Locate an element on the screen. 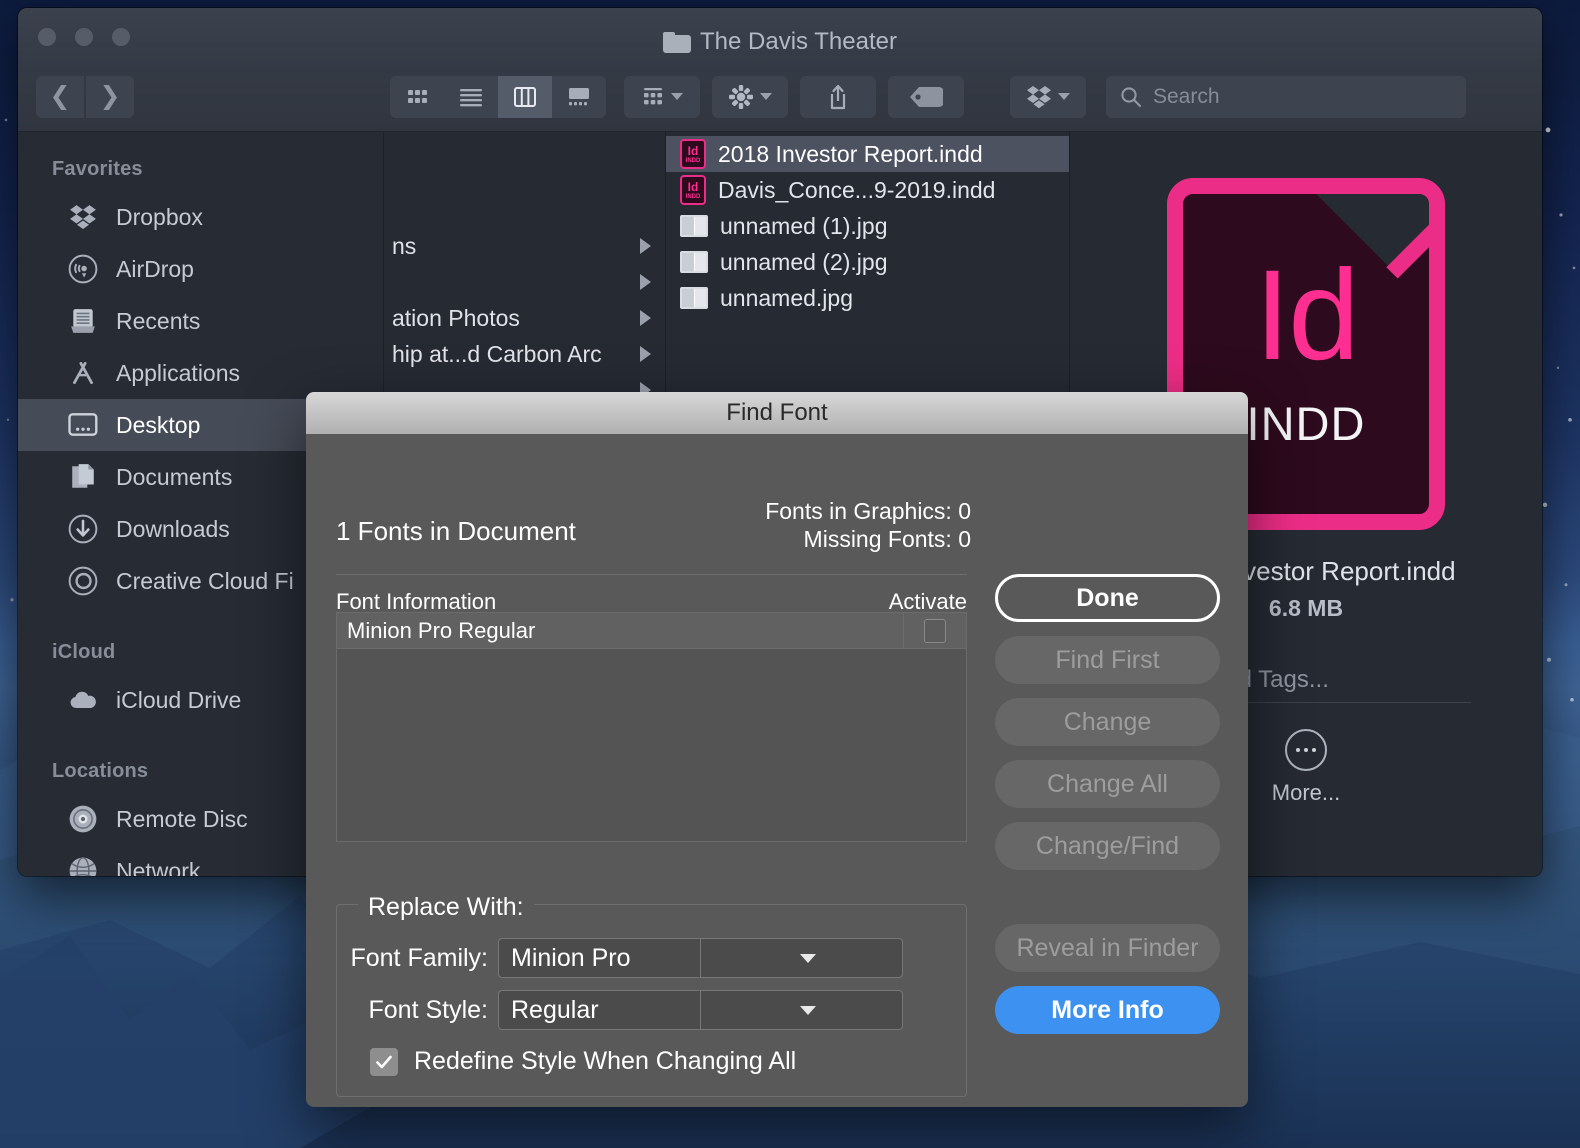 The height and width of the screenshot is (1148, 1580). arrange-icon is located at coordinates (653, 95).